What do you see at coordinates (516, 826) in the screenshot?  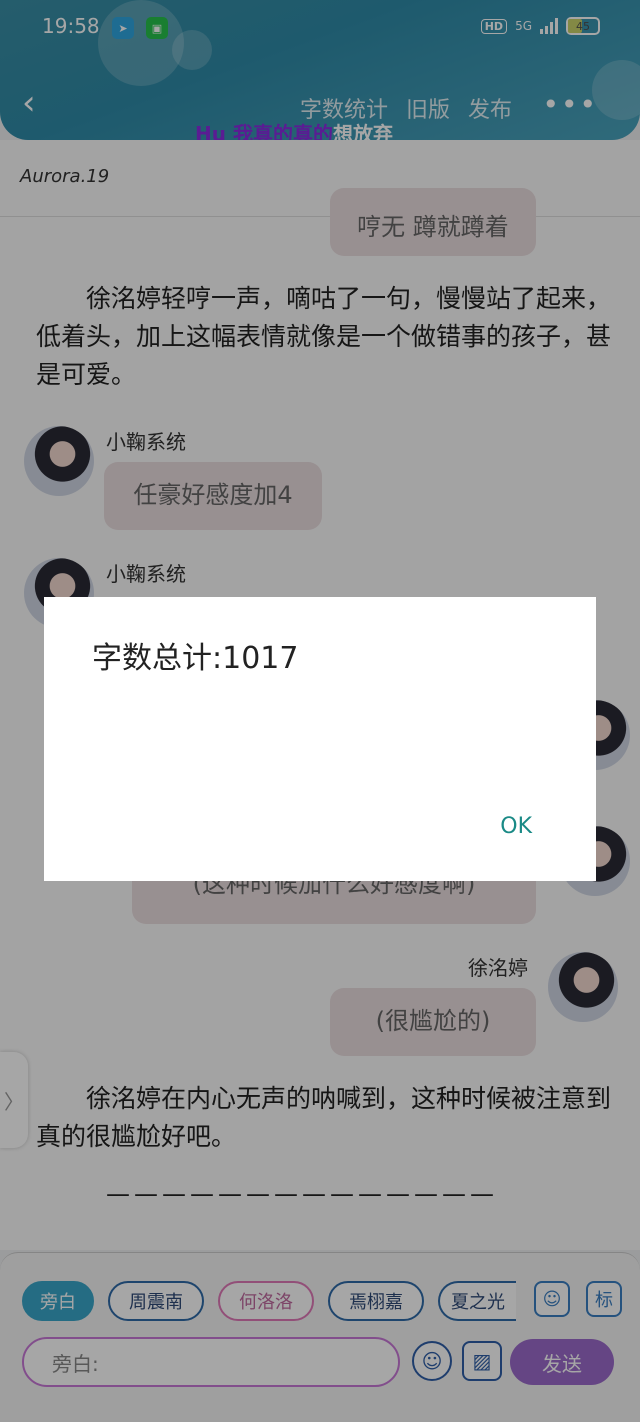 I see `ok-button: OK` at bounding box center [516, 826].